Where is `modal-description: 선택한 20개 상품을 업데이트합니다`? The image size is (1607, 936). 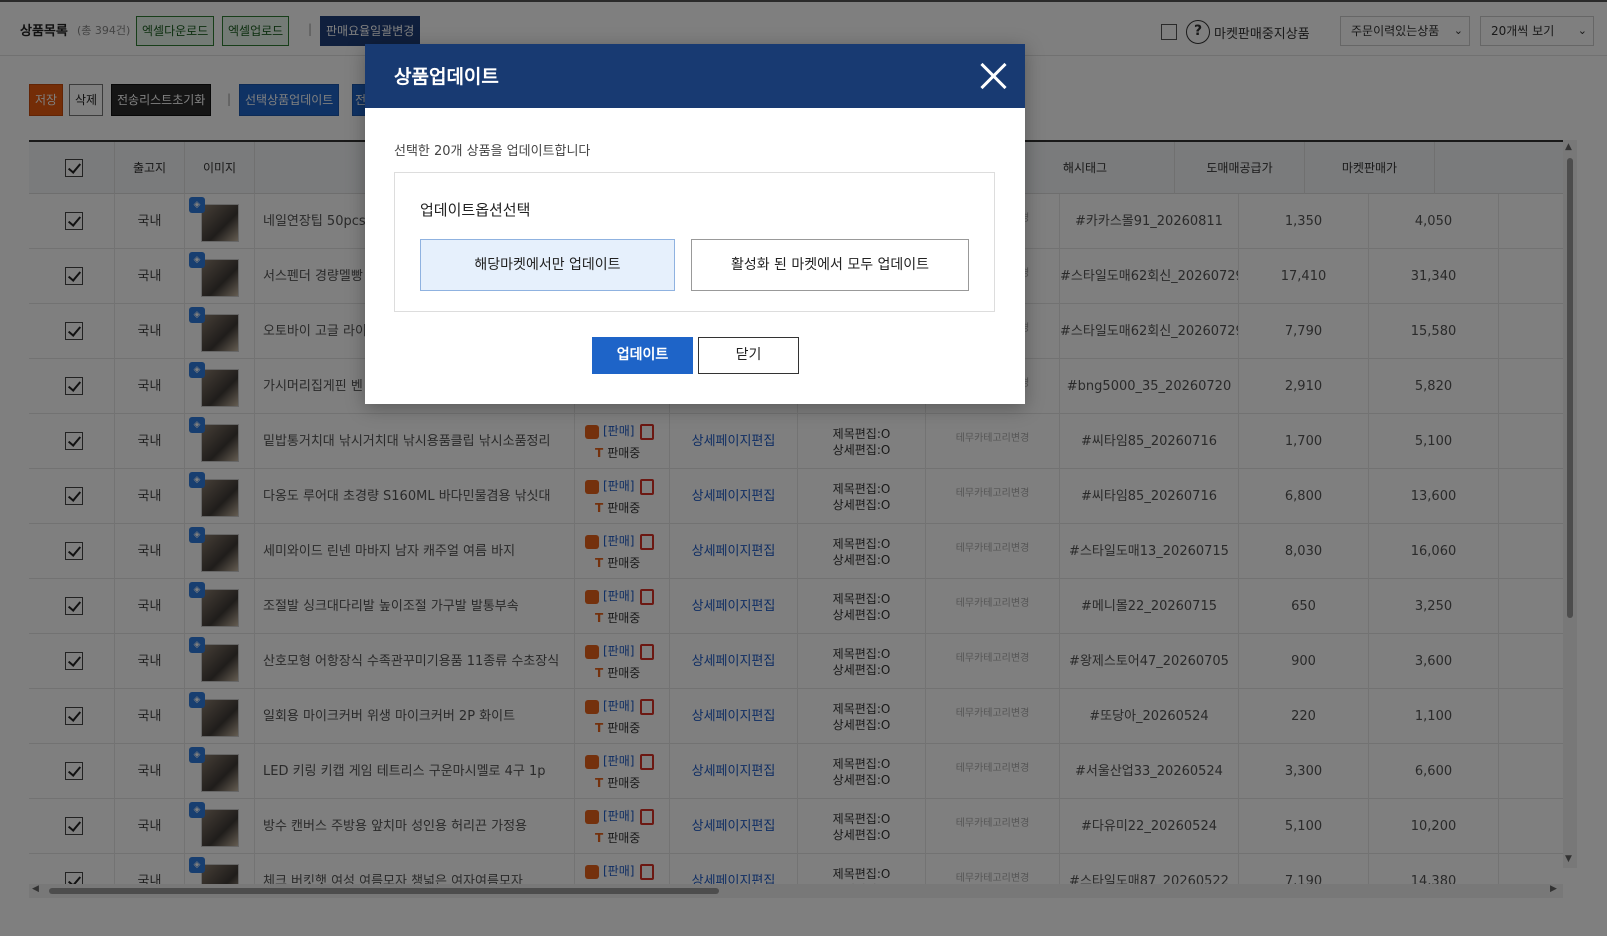 modal-description: 선택한 20개 상품을 업데이트합니다 is located at coordinates (492, 151).